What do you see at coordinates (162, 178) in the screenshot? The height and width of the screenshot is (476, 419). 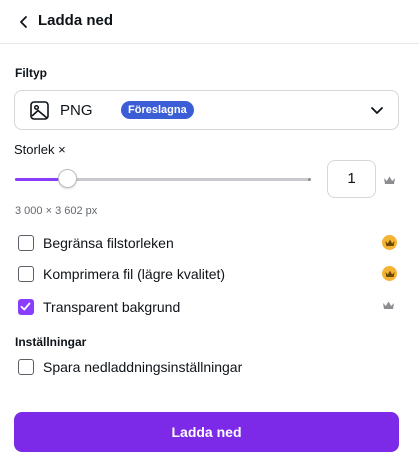 I see `size-slider` at bounding box center [162, 178].